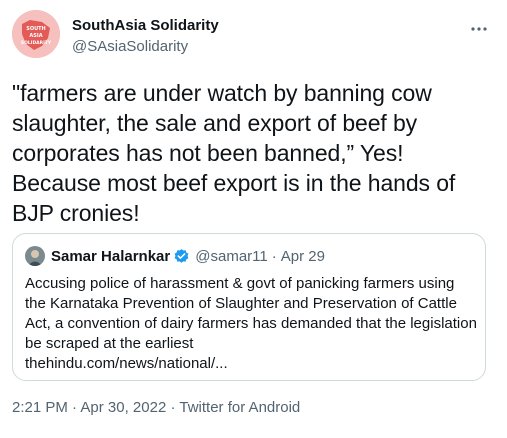  What do you see at coordinates (479, 25) in the screenshot?
I see `more-horizontal-icon` at bounding box center [479, 25].